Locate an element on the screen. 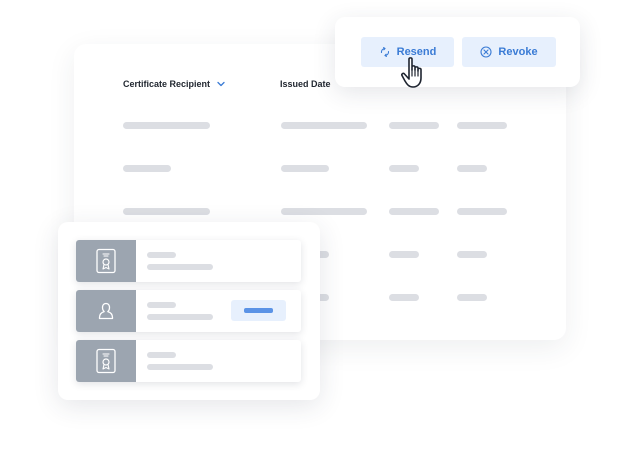  refresh-icon is located at coordinates (384, 52).